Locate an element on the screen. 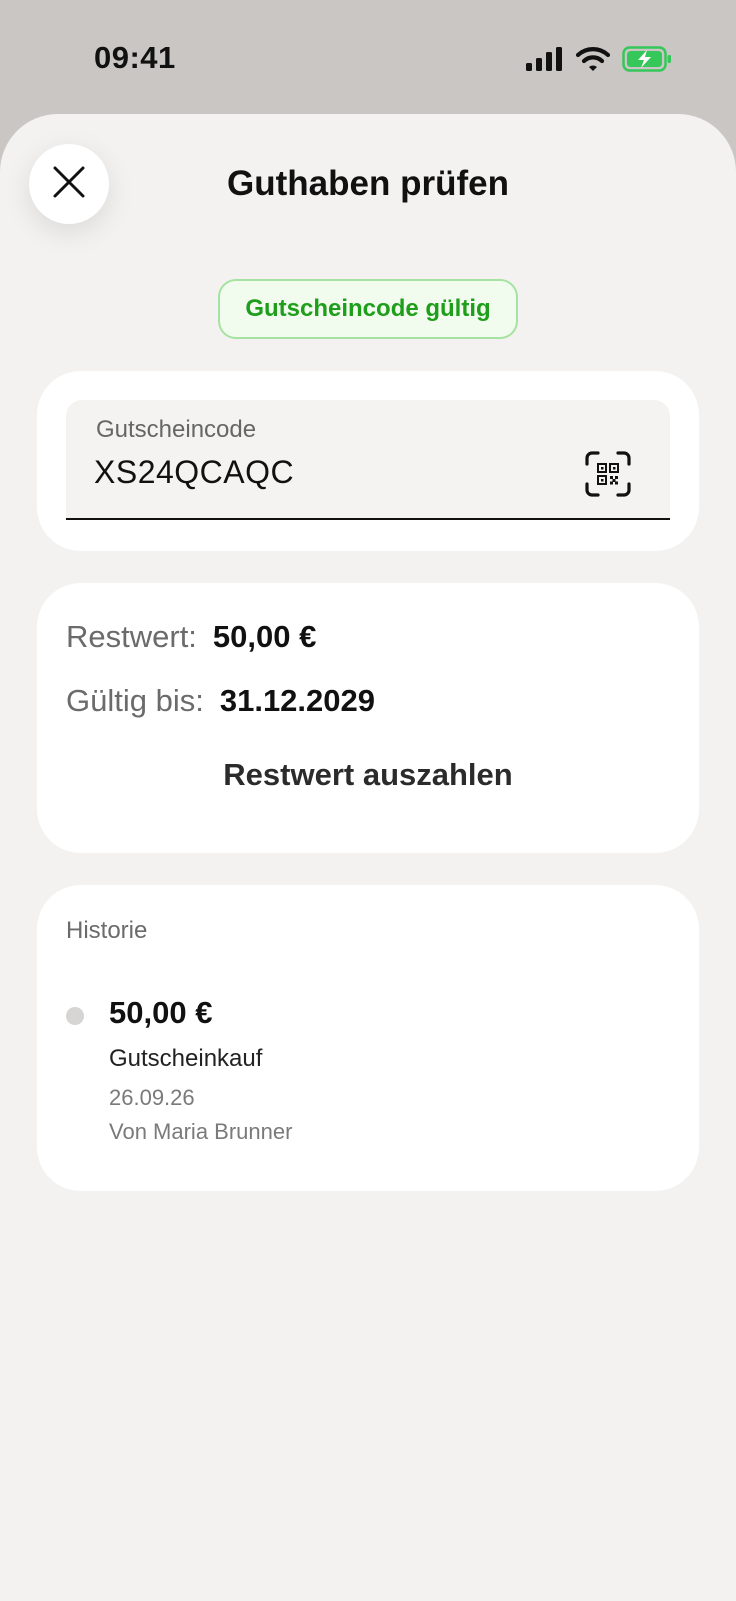 The height and width of the screenshot is (1601, 736). voucher-code-field: Gutscheincode is located at coordinates (368, 460).